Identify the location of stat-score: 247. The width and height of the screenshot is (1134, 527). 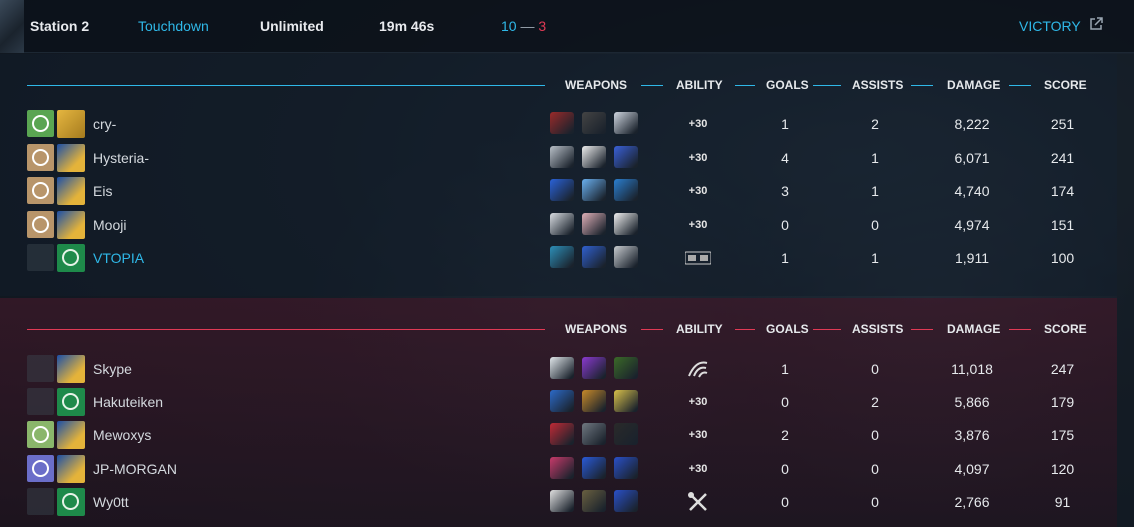
(1062, 369).